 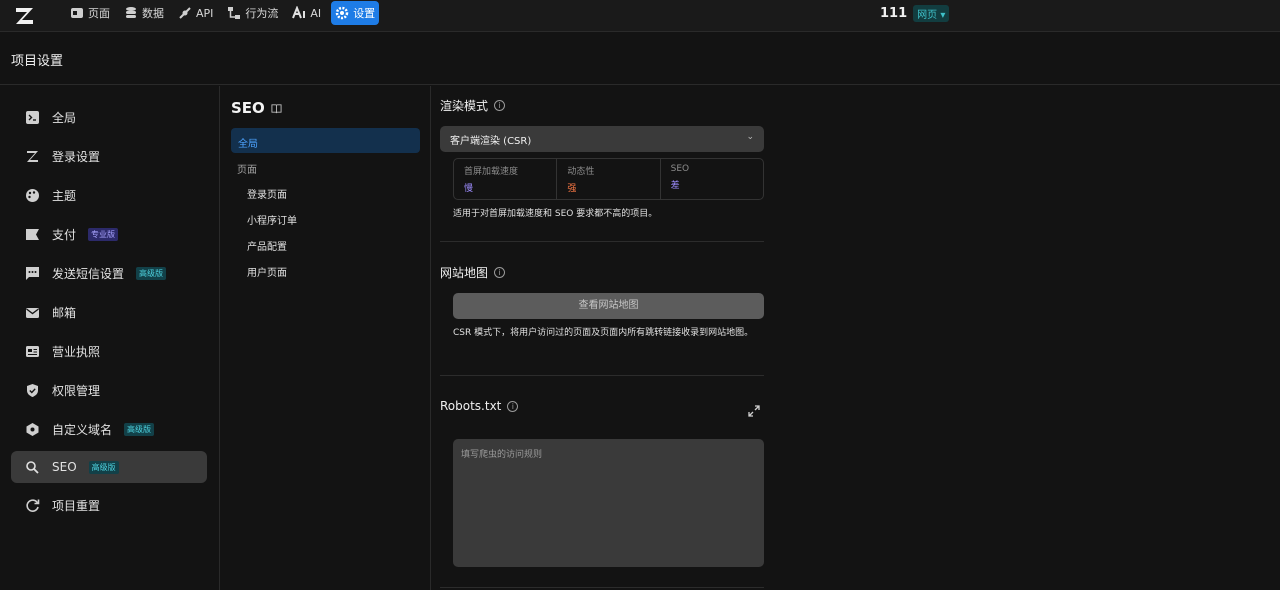 I want to click on subnav-item-page: 用户页面, so click(x=267, y=271).